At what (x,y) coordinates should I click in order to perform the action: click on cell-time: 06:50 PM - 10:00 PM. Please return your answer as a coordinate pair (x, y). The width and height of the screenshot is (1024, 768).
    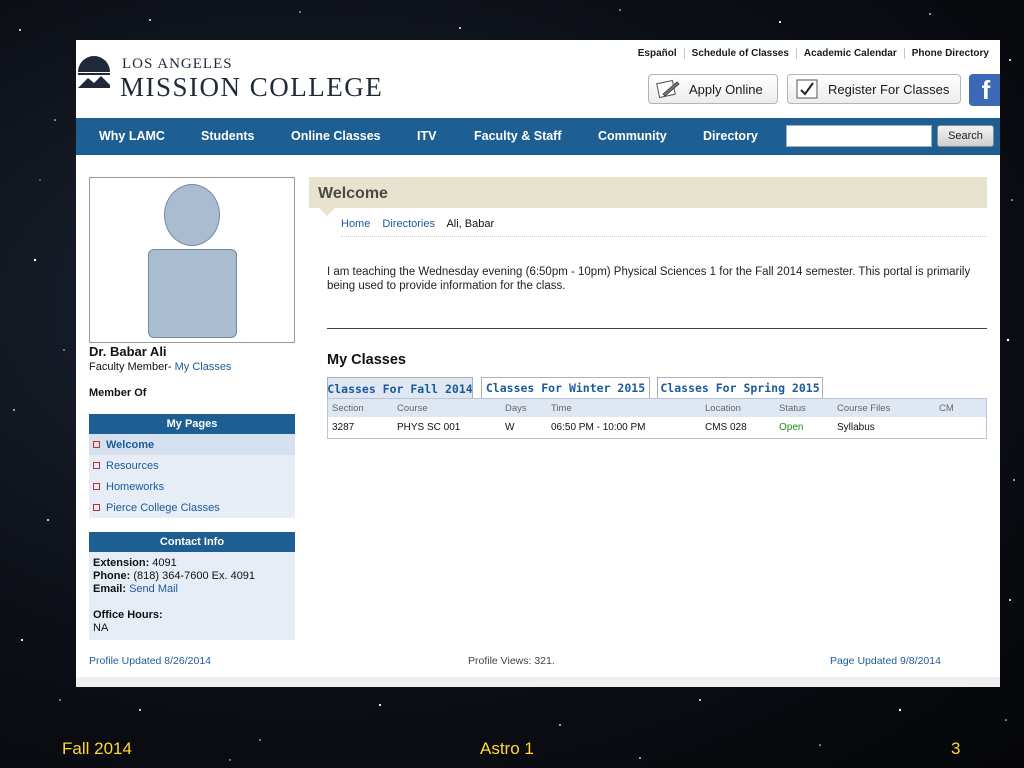
    Looking at the image, I should click on (598, 427).